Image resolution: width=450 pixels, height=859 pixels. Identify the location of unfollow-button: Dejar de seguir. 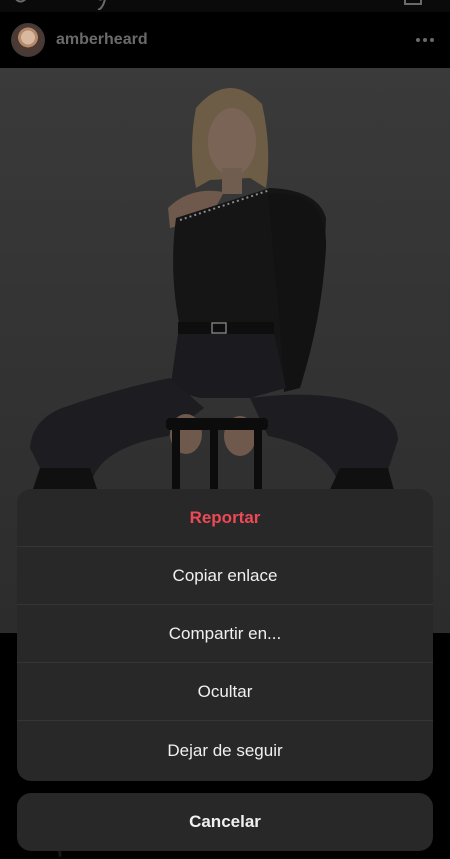
(225, 751).